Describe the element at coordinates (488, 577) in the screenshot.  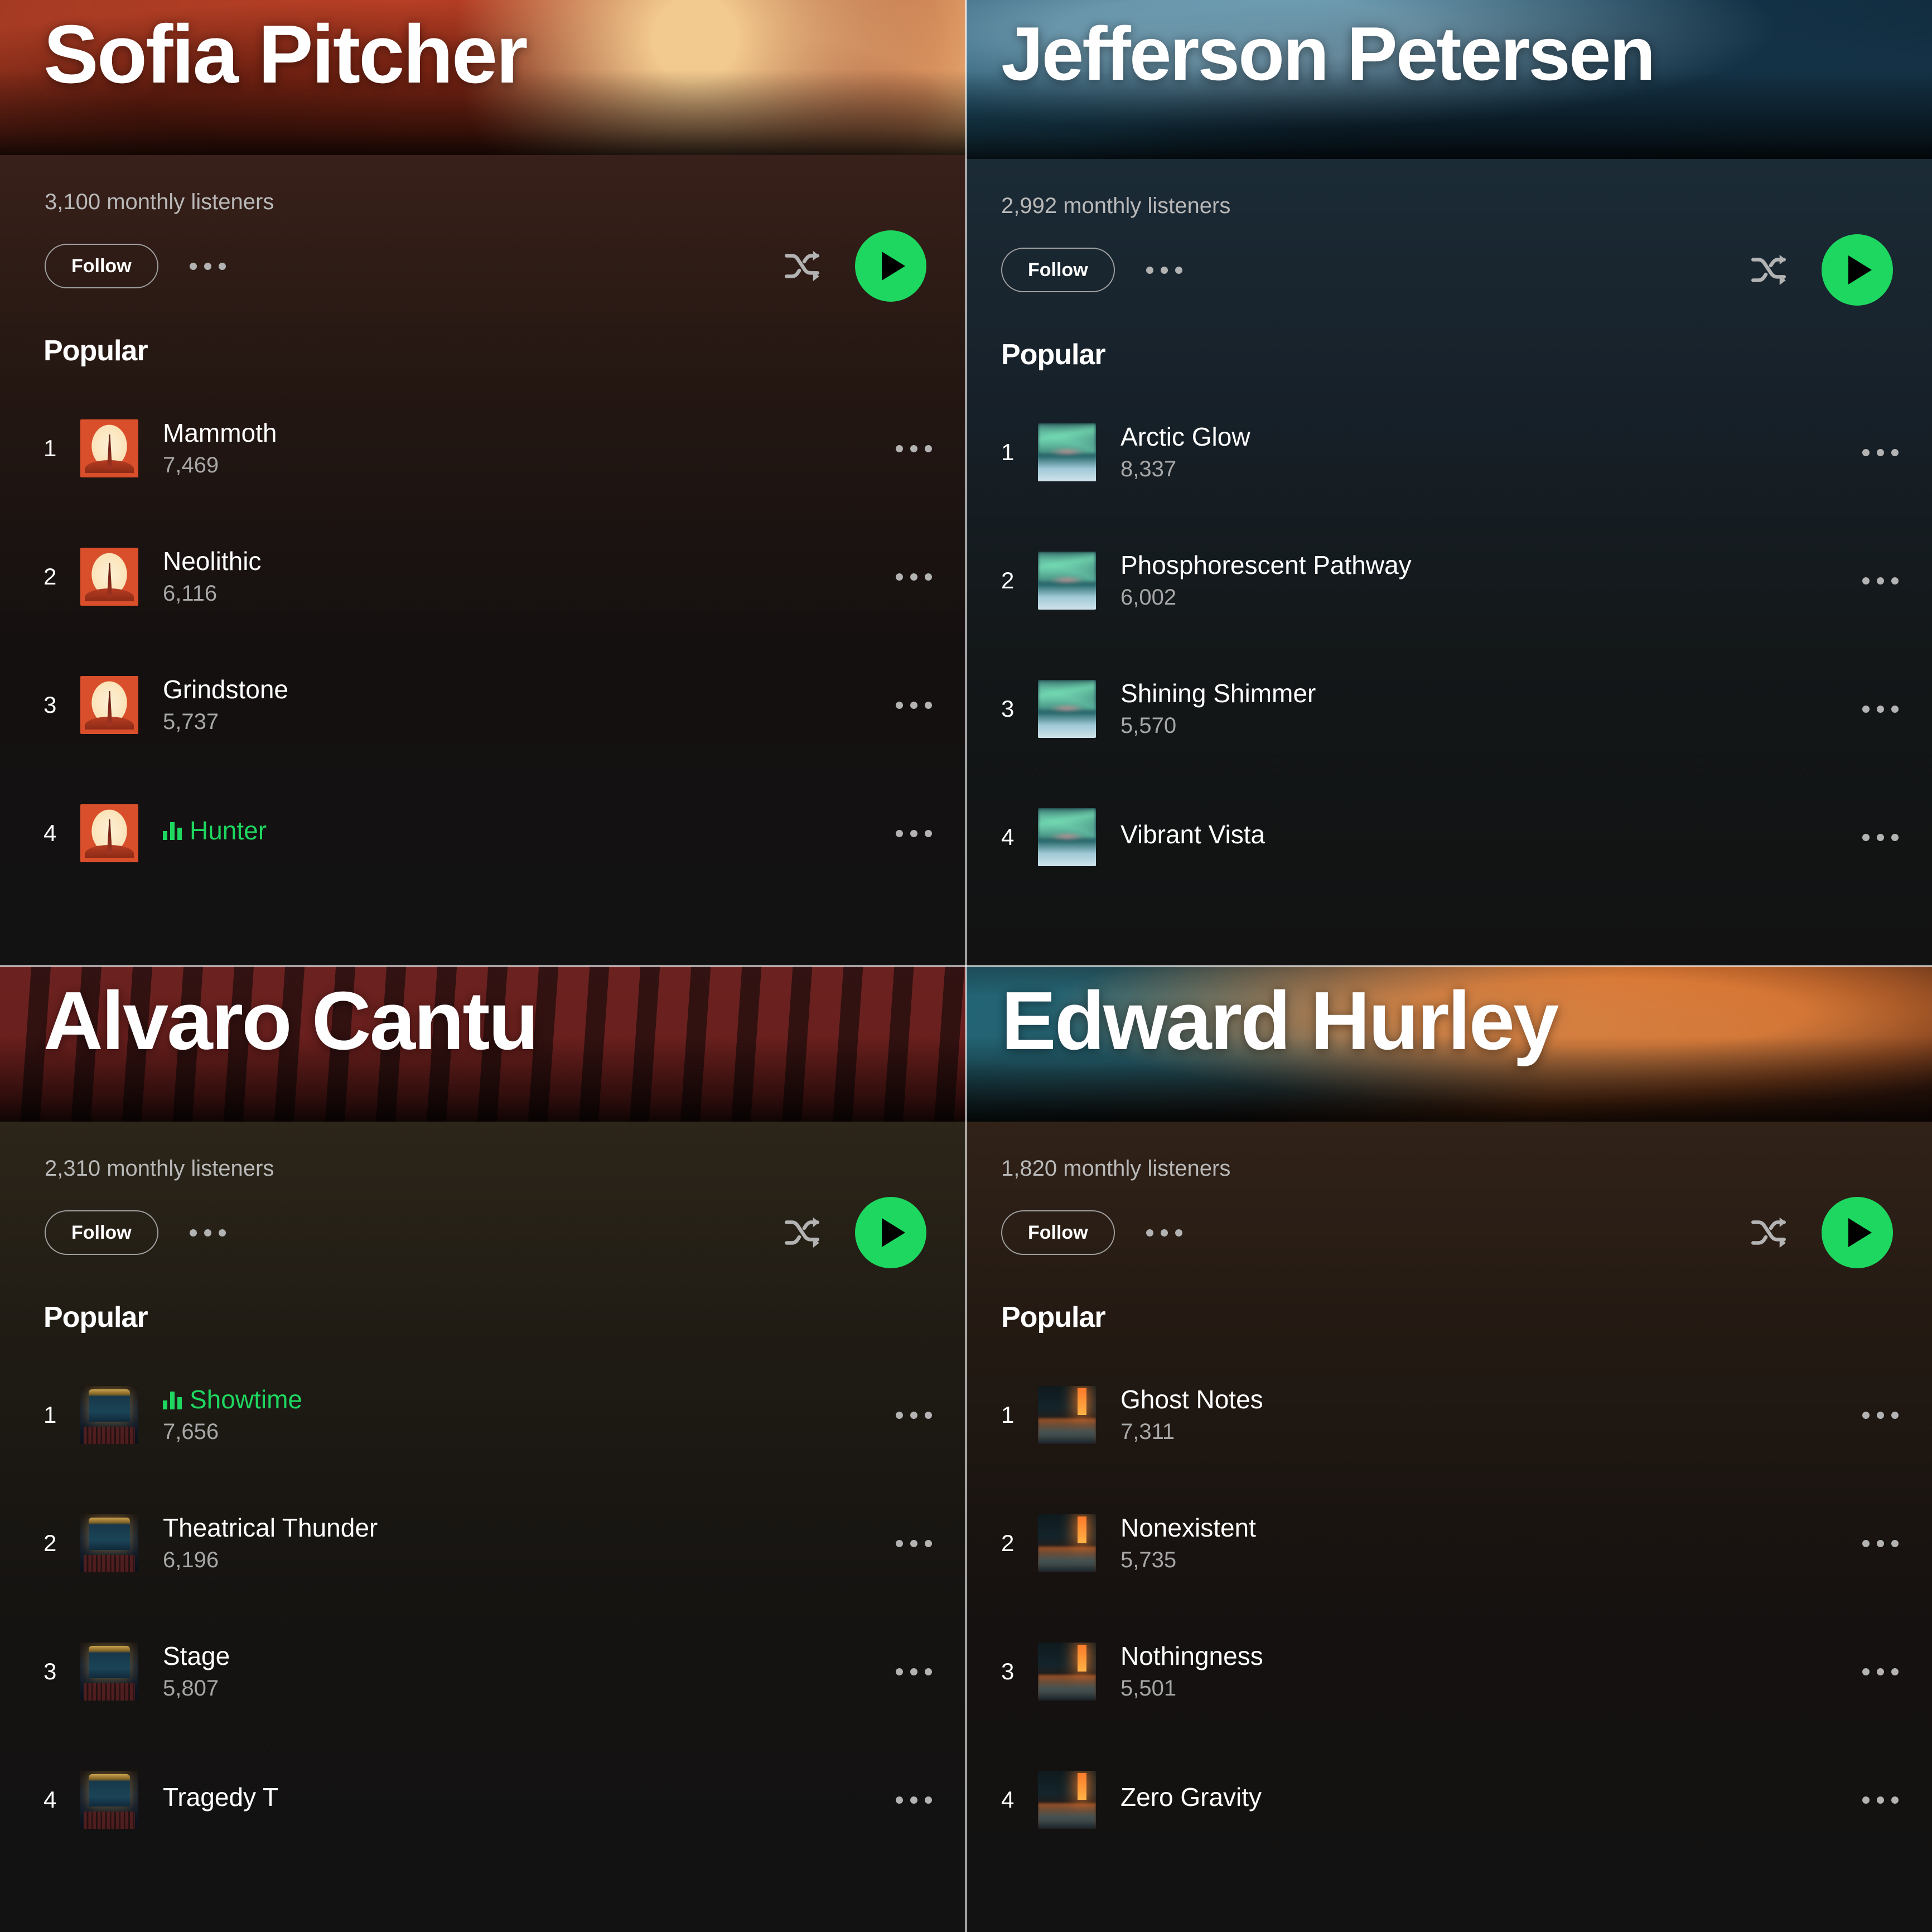
I see `table-row: 2 Neolithic 6,116` at that location.